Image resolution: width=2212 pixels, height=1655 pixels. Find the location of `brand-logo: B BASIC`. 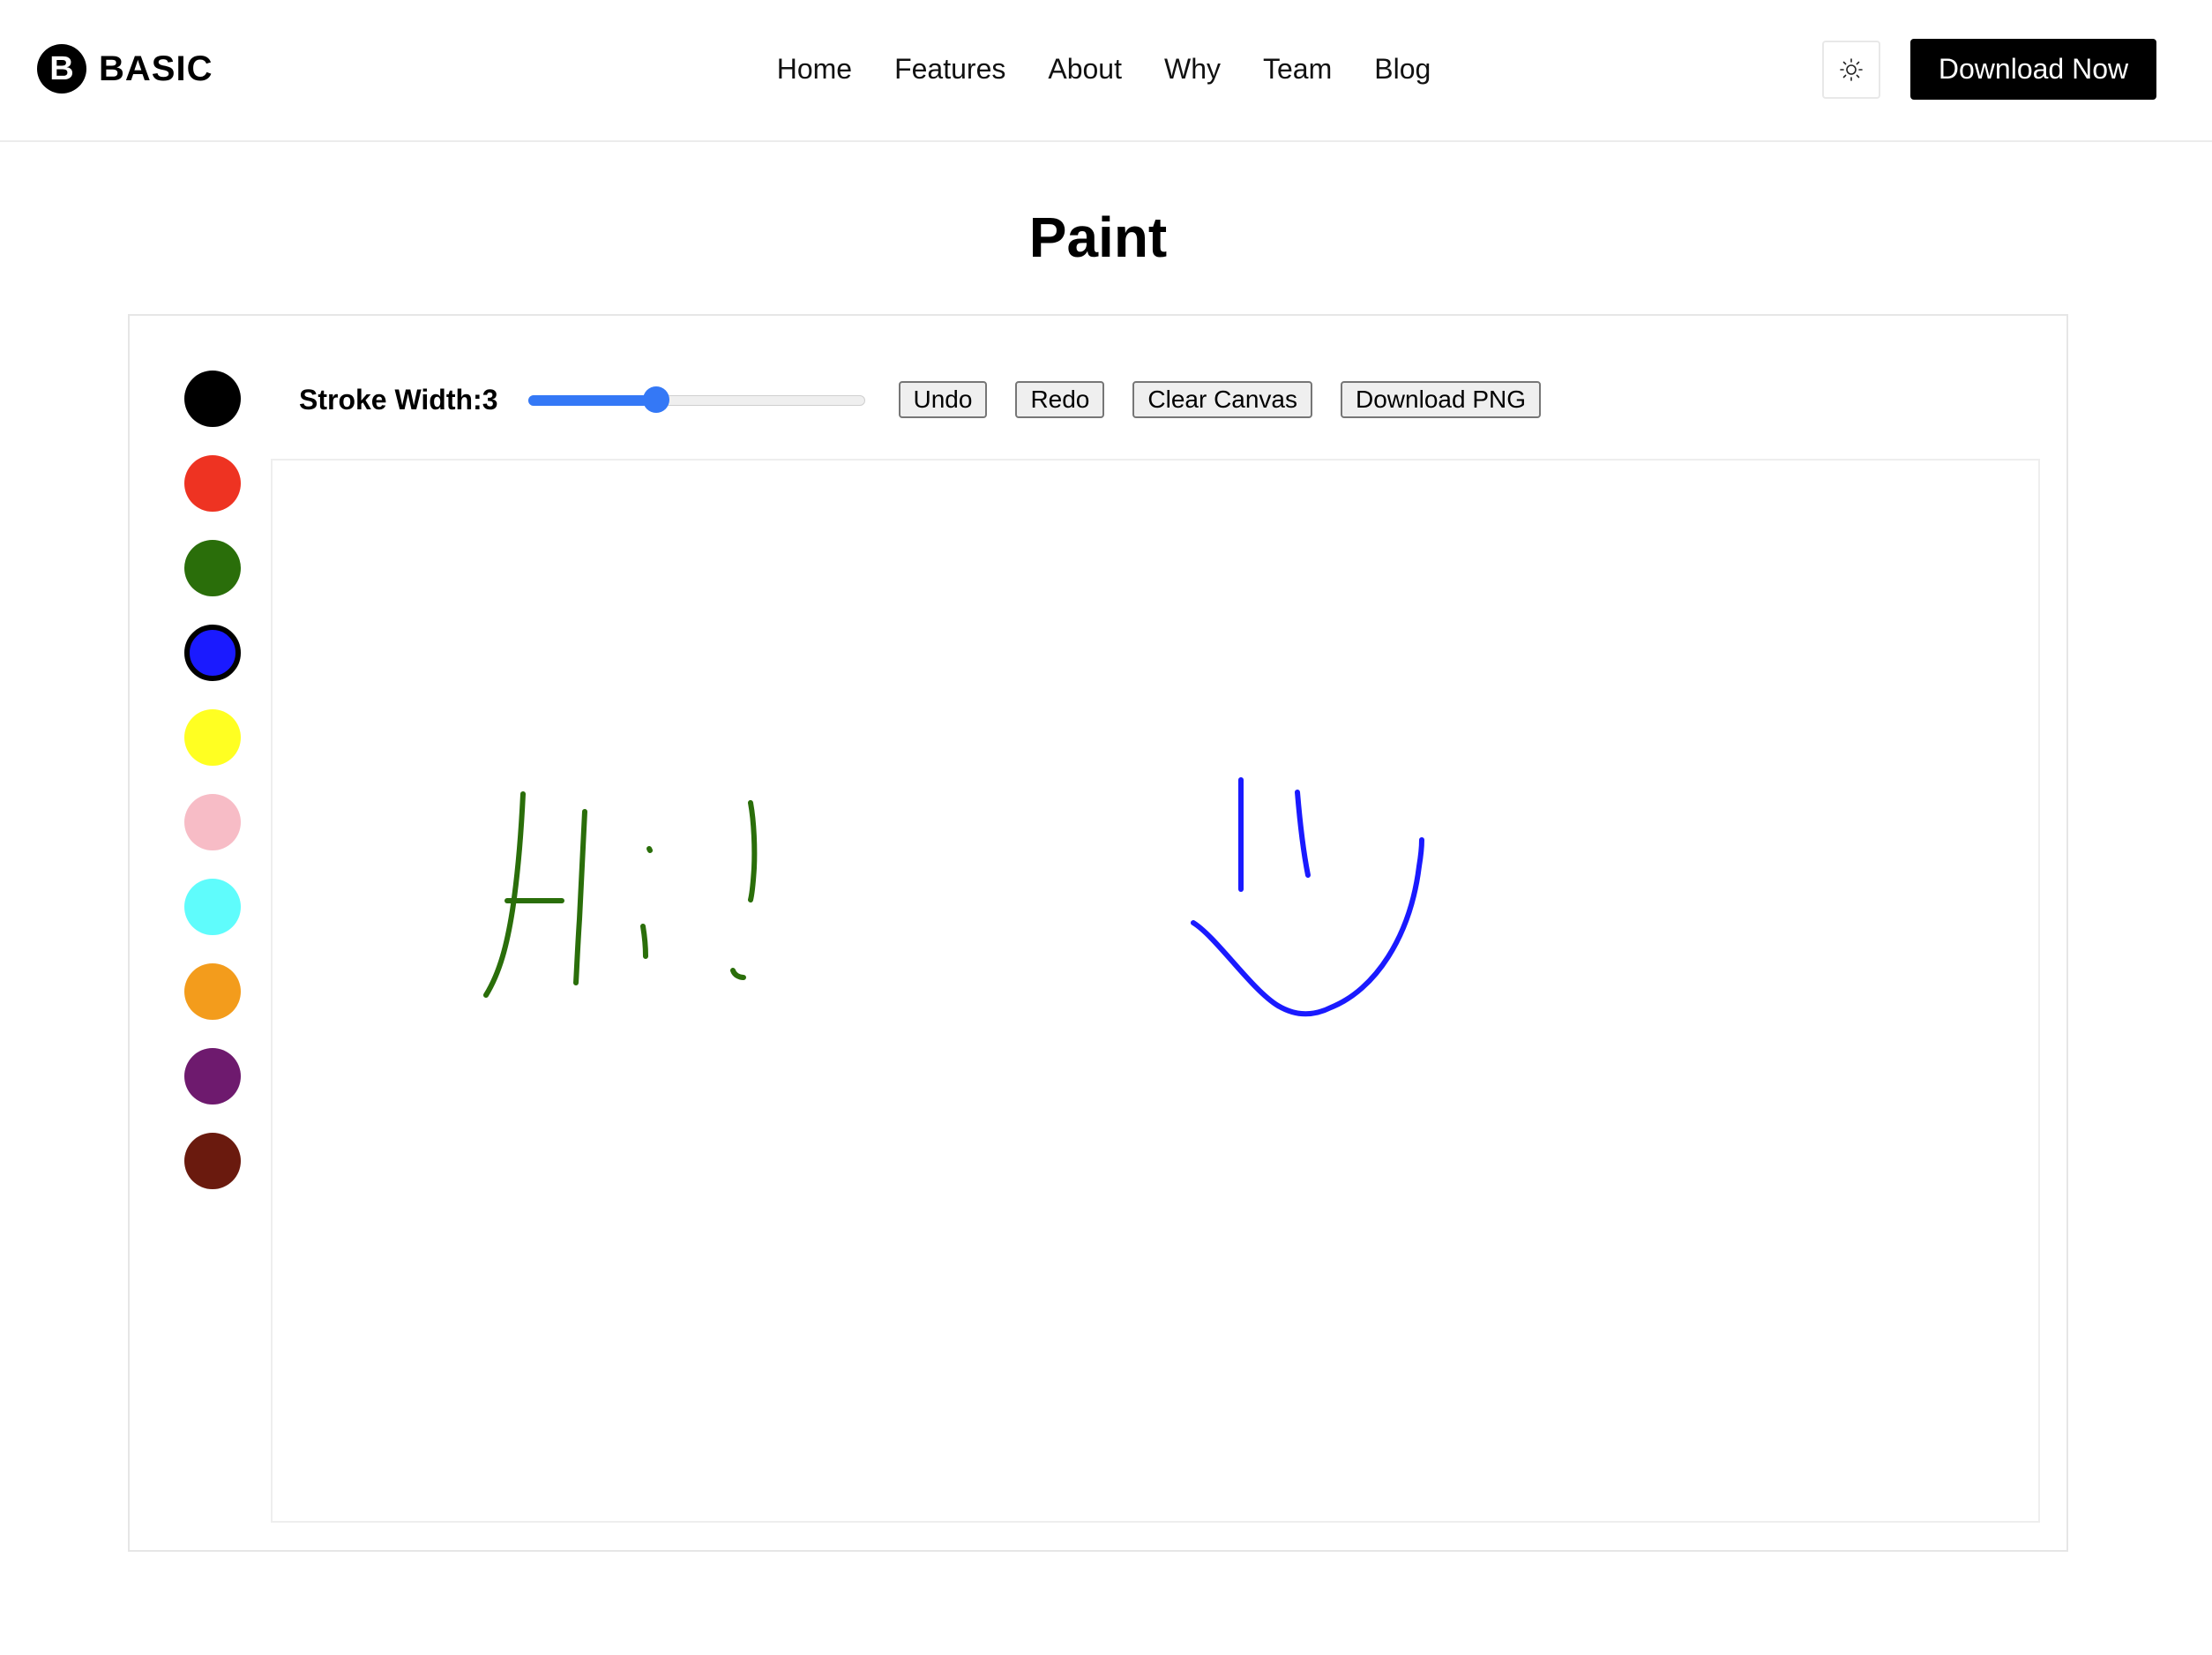

brand-logo: B BASIC is located at coordinates (125, 69).